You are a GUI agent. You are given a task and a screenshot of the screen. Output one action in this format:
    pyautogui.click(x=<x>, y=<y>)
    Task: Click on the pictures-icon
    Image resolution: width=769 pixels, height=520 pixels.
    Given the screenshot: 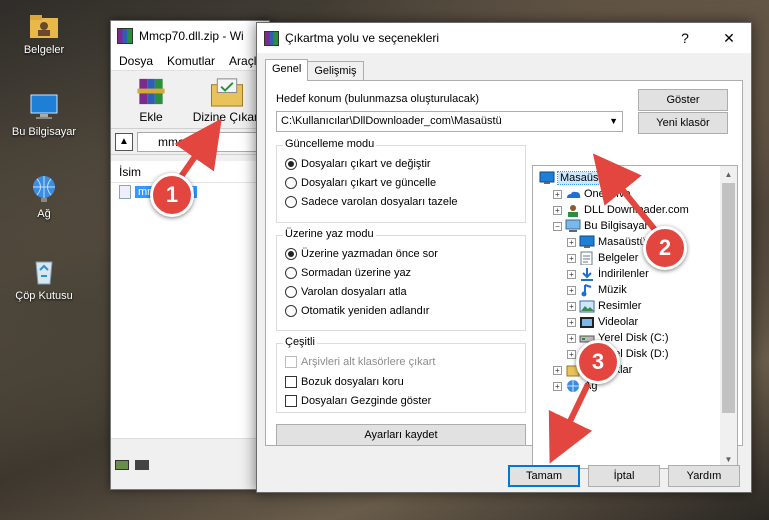 What is the action you would take?
    pyautogui.click(x=587, y=306)
    